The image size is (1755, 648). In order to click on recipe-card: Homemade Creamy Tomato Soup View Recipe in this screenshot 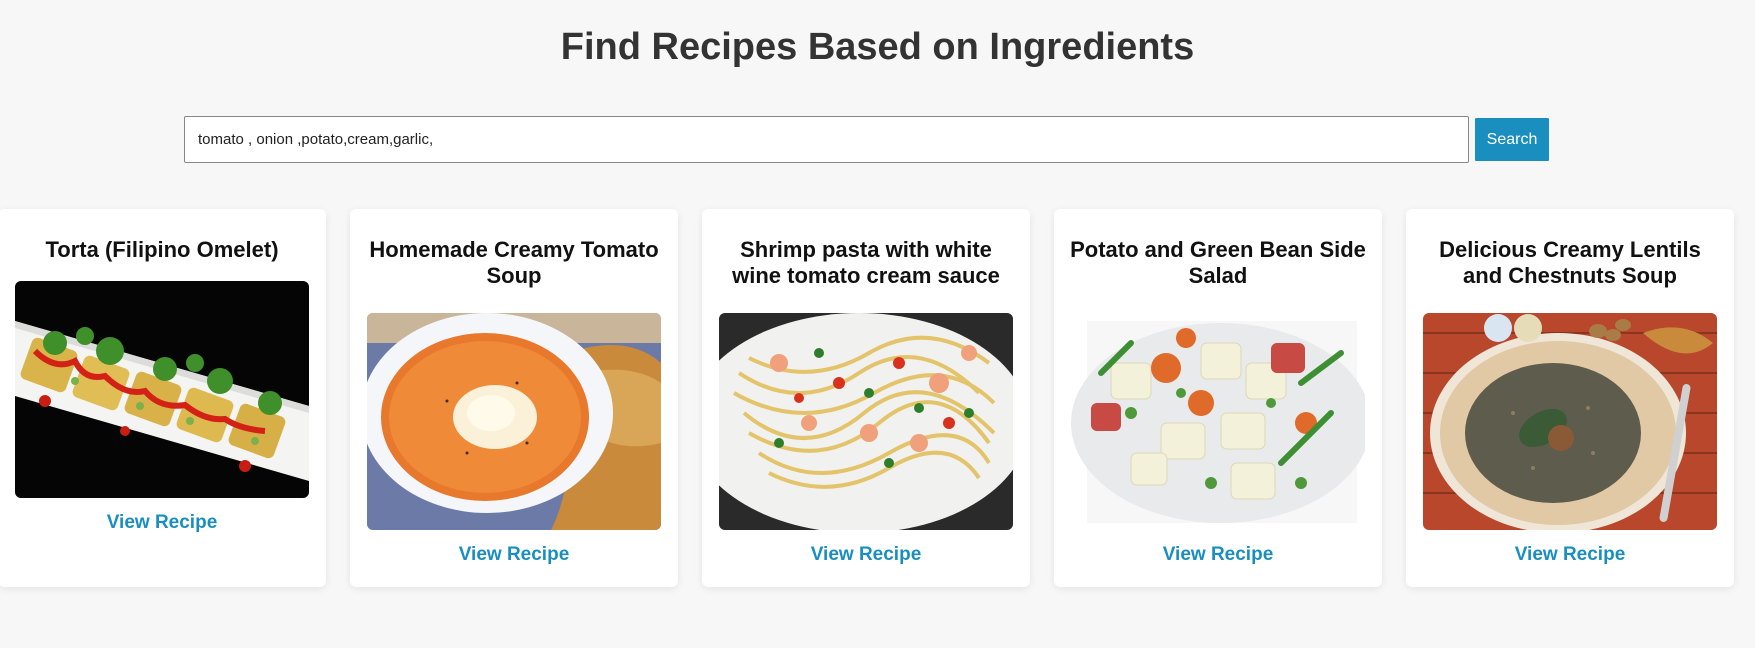, I will do `click(514, 398)`.